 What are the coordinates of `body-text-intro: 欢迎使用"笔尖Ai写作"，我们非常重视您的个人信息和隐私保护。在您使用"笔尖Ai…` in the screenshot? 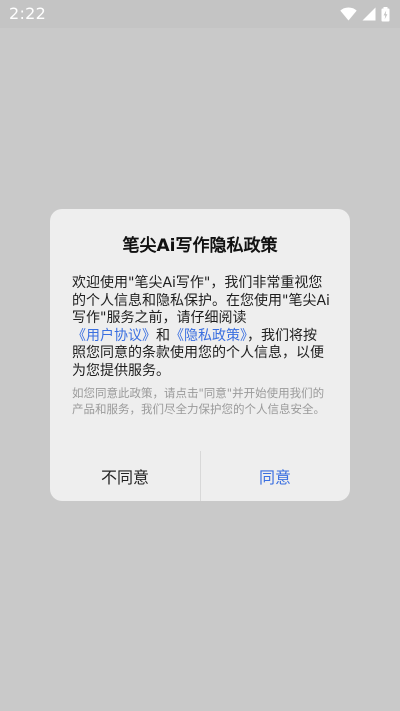 It's located at (201, 300).